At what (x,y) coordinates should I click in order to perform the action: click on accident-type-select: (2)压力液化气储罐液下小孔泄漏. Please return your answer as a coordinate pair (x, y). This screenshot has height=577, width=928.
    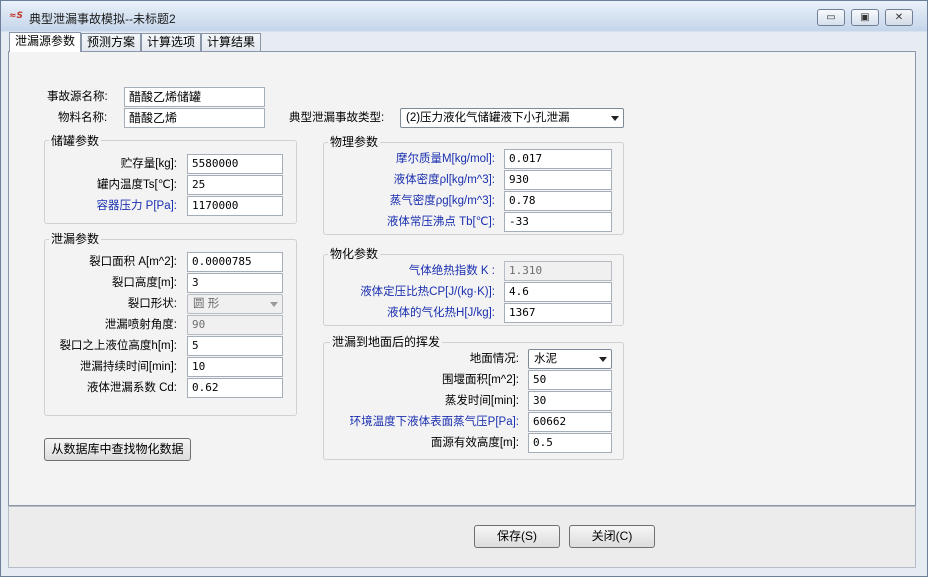
    Looking at the image, I should click on (512, 118).